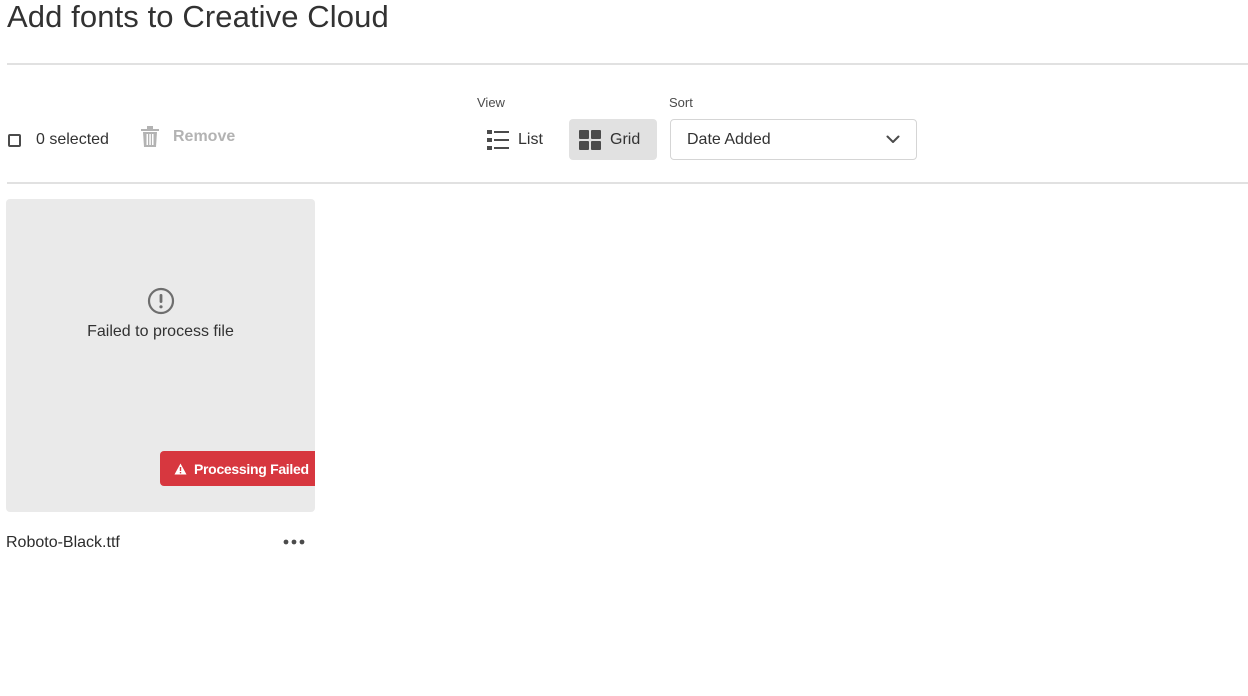 The height and width of the screenshot is (696, 1248). I want to click on more-options-button, so click(294, 542).